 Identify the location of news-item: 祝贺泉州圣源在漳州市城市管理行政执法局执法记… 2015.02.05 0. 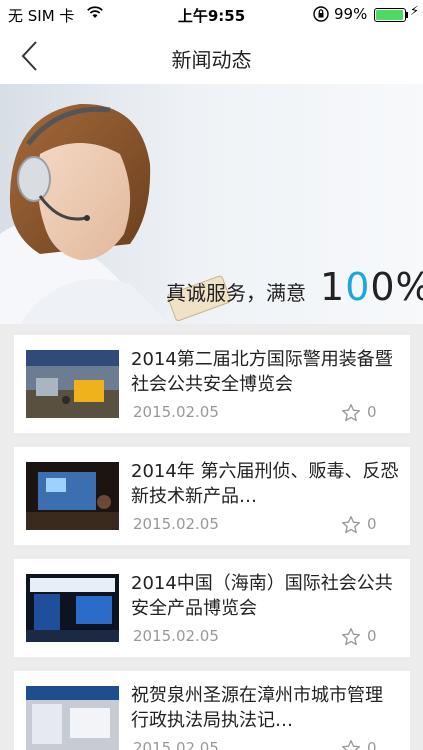
(212, 710).